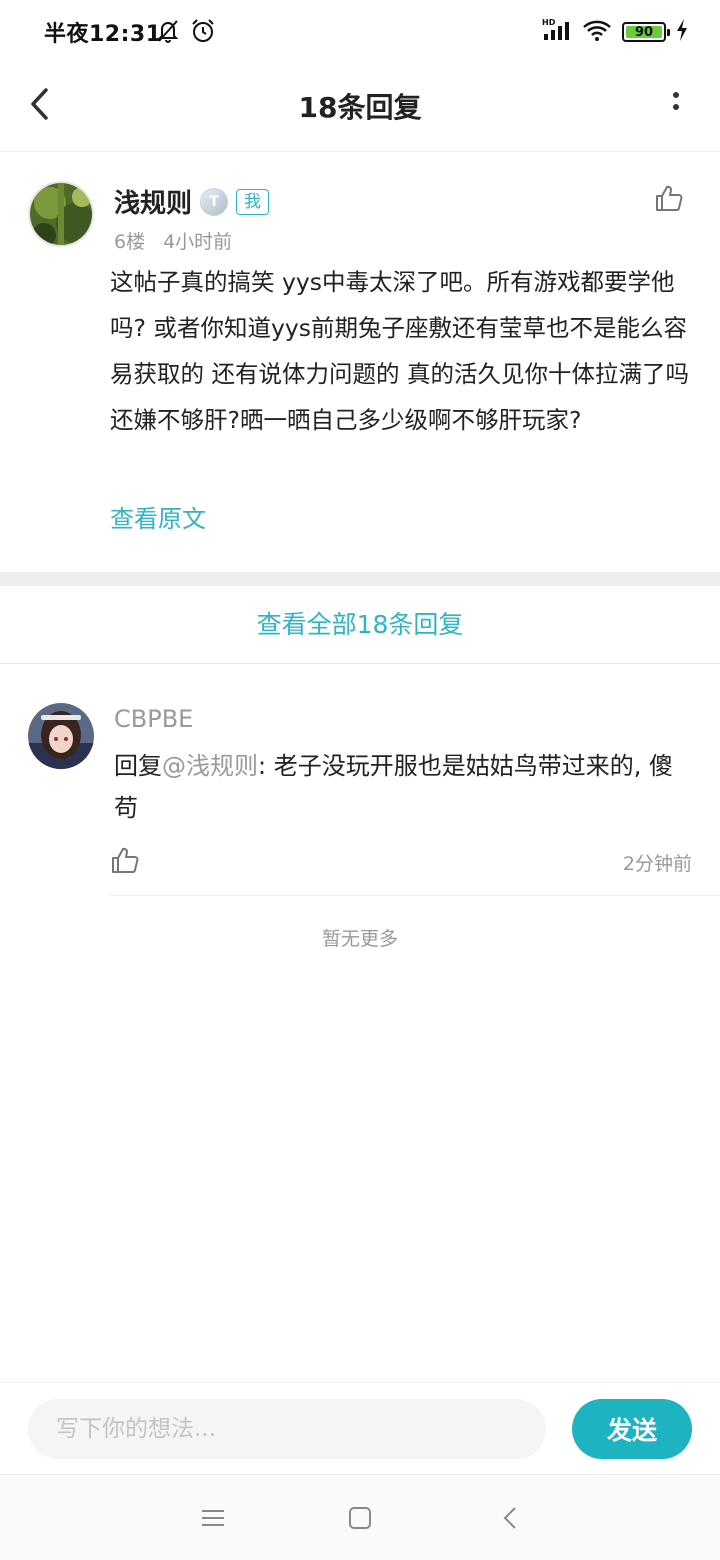 The width and height of the screenshot is (720, 1560). I want to click on home-button, so click(360, 1518).